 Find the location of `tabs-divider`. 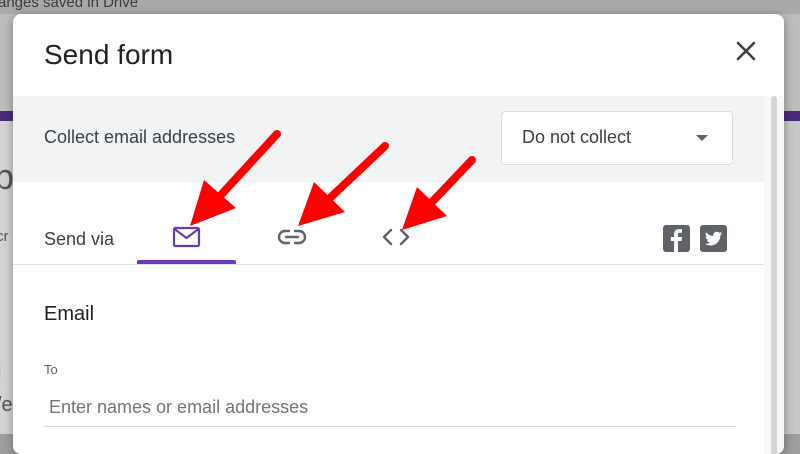

tabs-divider is located at coordinates (388, 264).